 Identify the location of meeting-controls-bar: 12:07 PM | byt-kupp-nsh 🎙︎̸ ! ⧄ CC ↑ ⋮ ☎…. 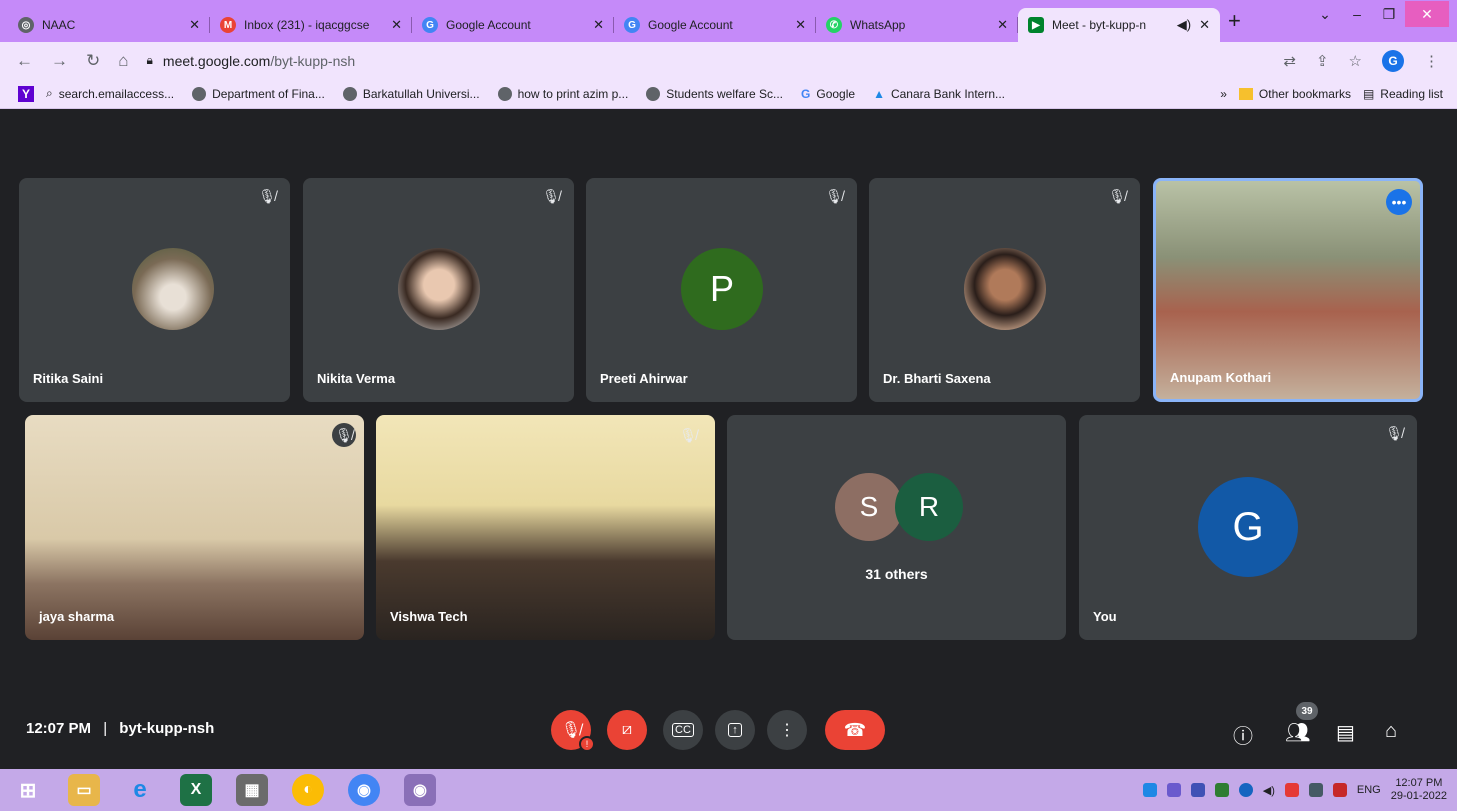
(728, 727).